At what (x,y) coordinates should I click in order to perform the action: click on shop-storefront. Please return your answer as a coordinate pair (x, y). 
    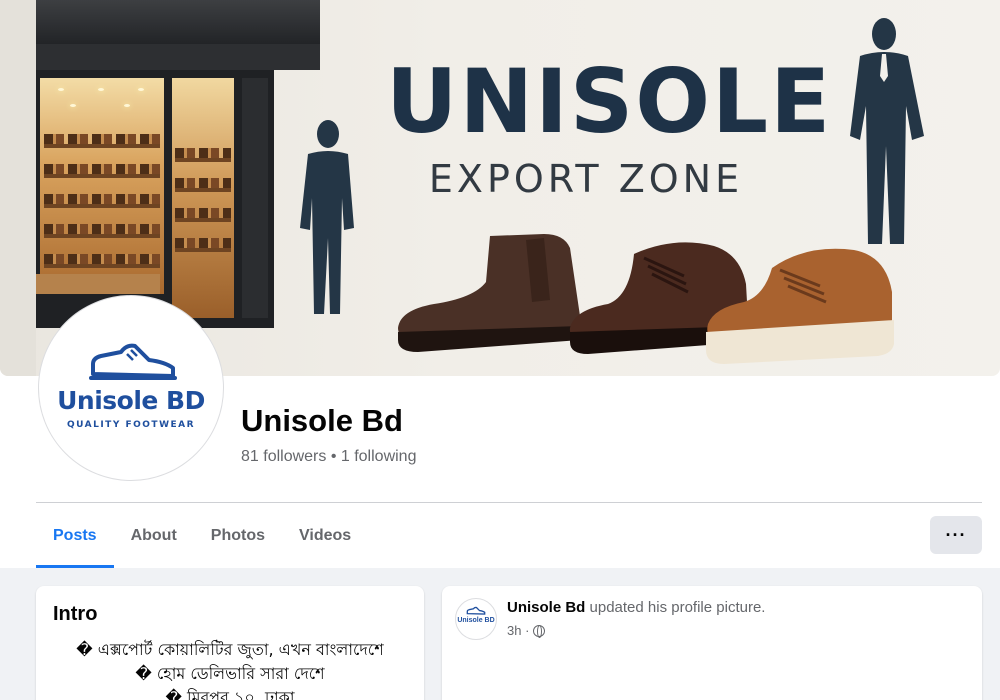
    Looking at the image, I should click on (178, 165).